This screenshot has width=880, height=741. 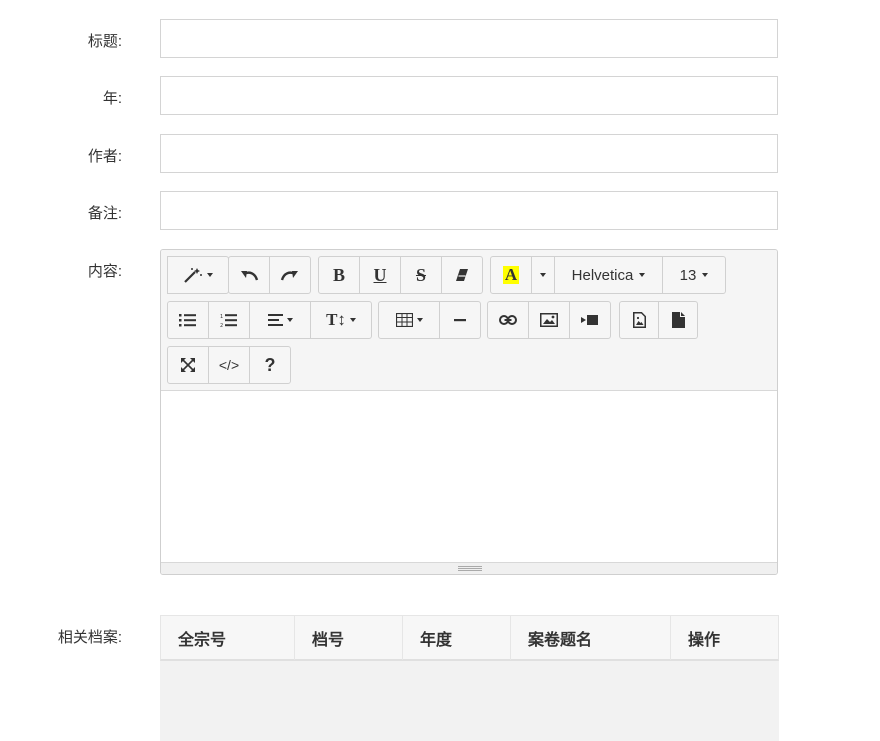 I want to click on fullscreen-icon, so click(x=188, y=365).